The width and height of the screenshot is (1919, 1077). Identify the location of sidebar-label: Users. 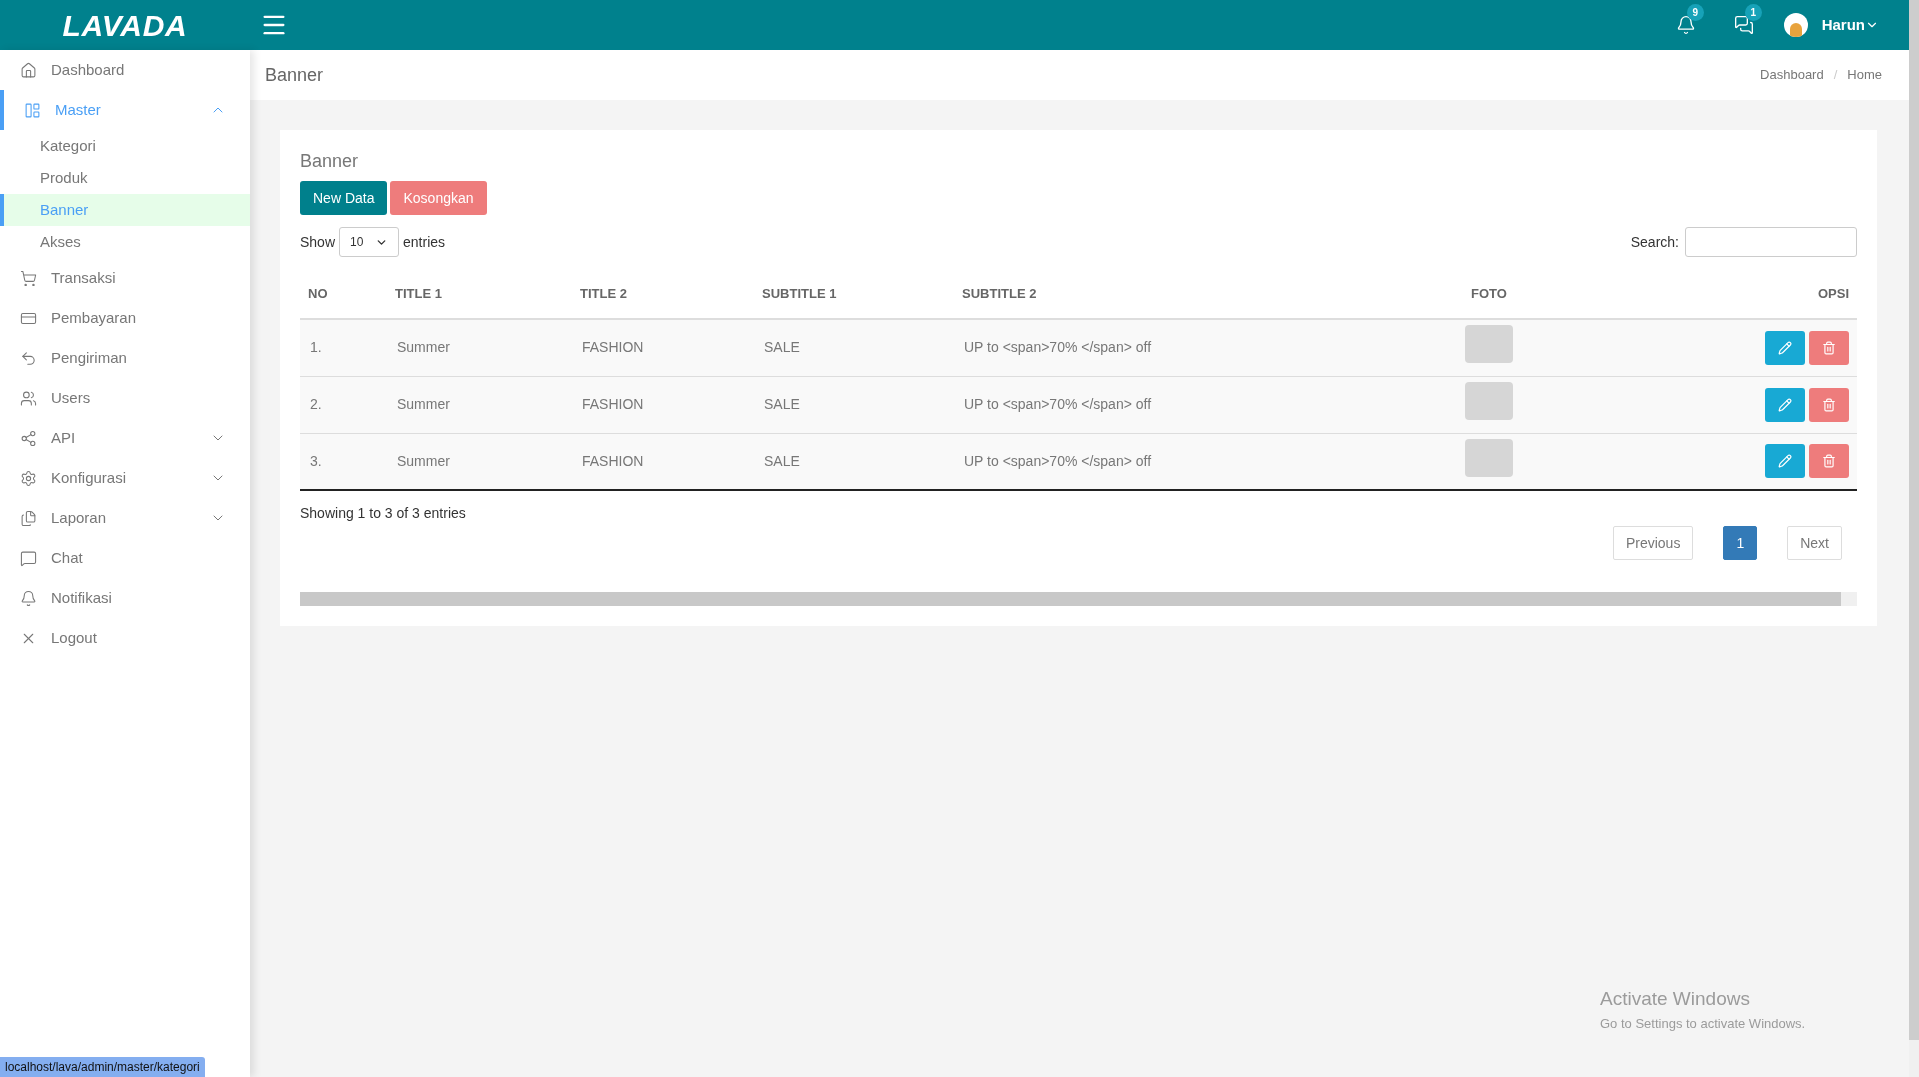
(71, 397).